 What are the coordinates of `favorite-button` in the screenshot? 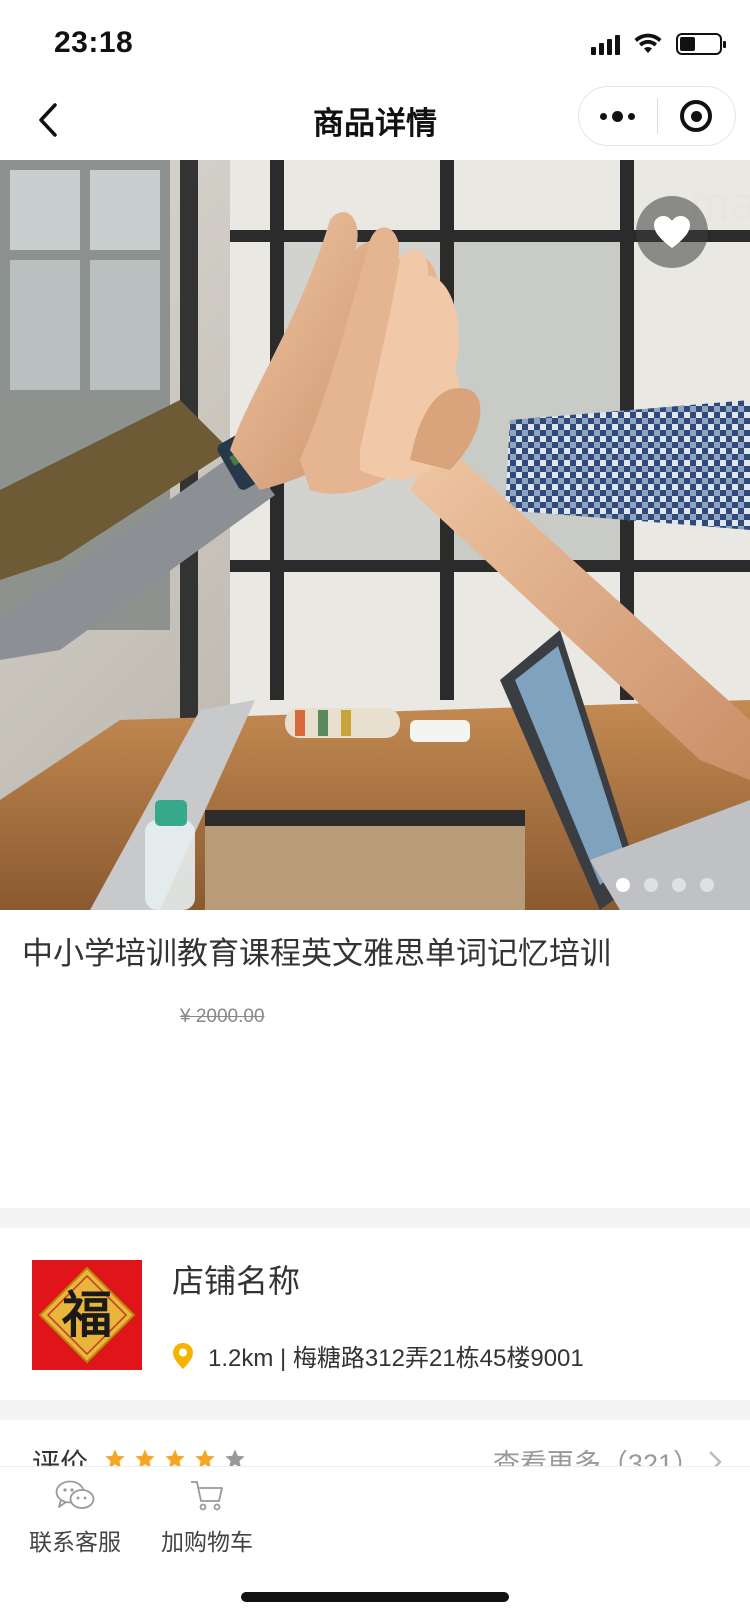 It's located at (672, 232).